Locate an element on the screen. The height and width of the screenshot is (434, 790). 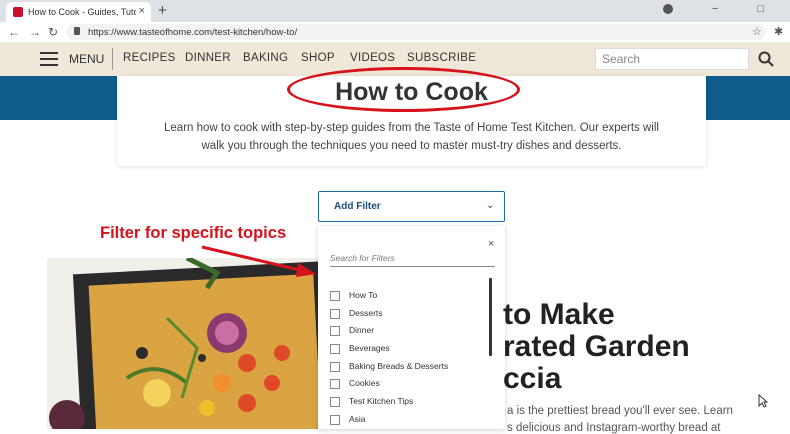
minimize-icon: − is located at coordinates (724, 9).